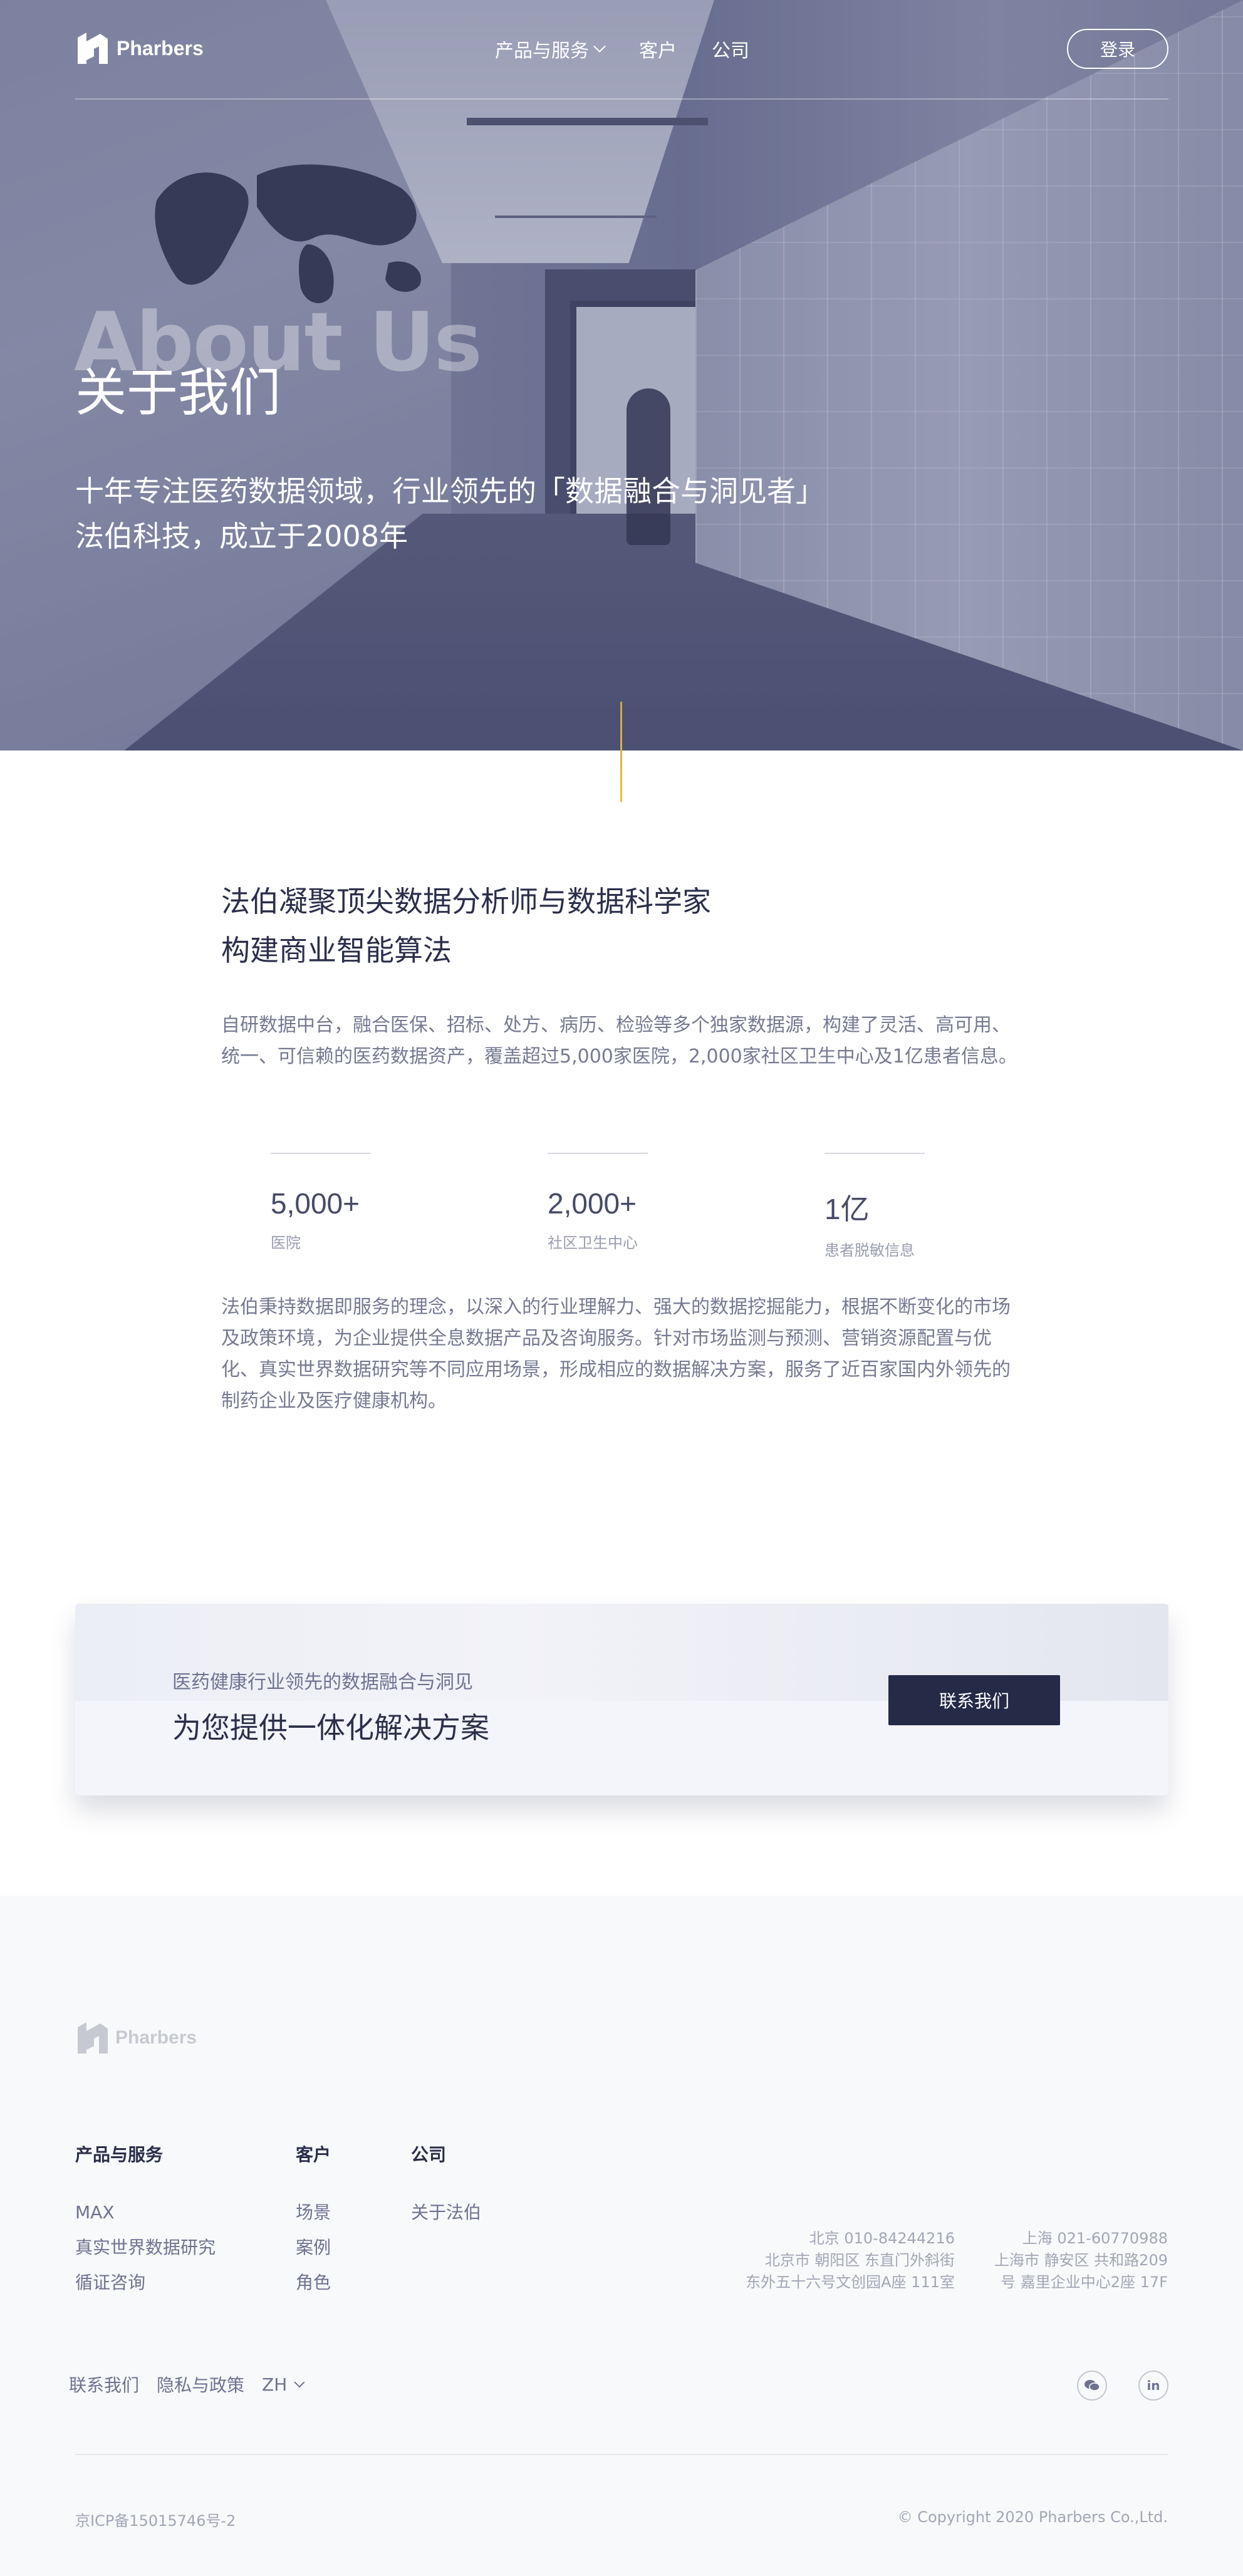  What do you see at coordinates (1032, 2517) in the screenshot?
I see `copyright: © Copyright 2020 Pharbers Co.,Ltd.` at bounding box center [1032, 2517].